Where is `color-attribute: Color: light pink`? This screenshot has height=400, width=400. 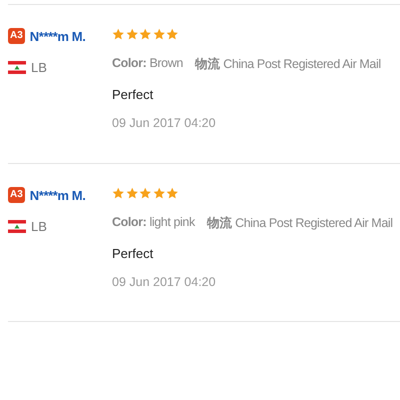 color-attribute: Color: light pink is located at coordinates (153, 223).